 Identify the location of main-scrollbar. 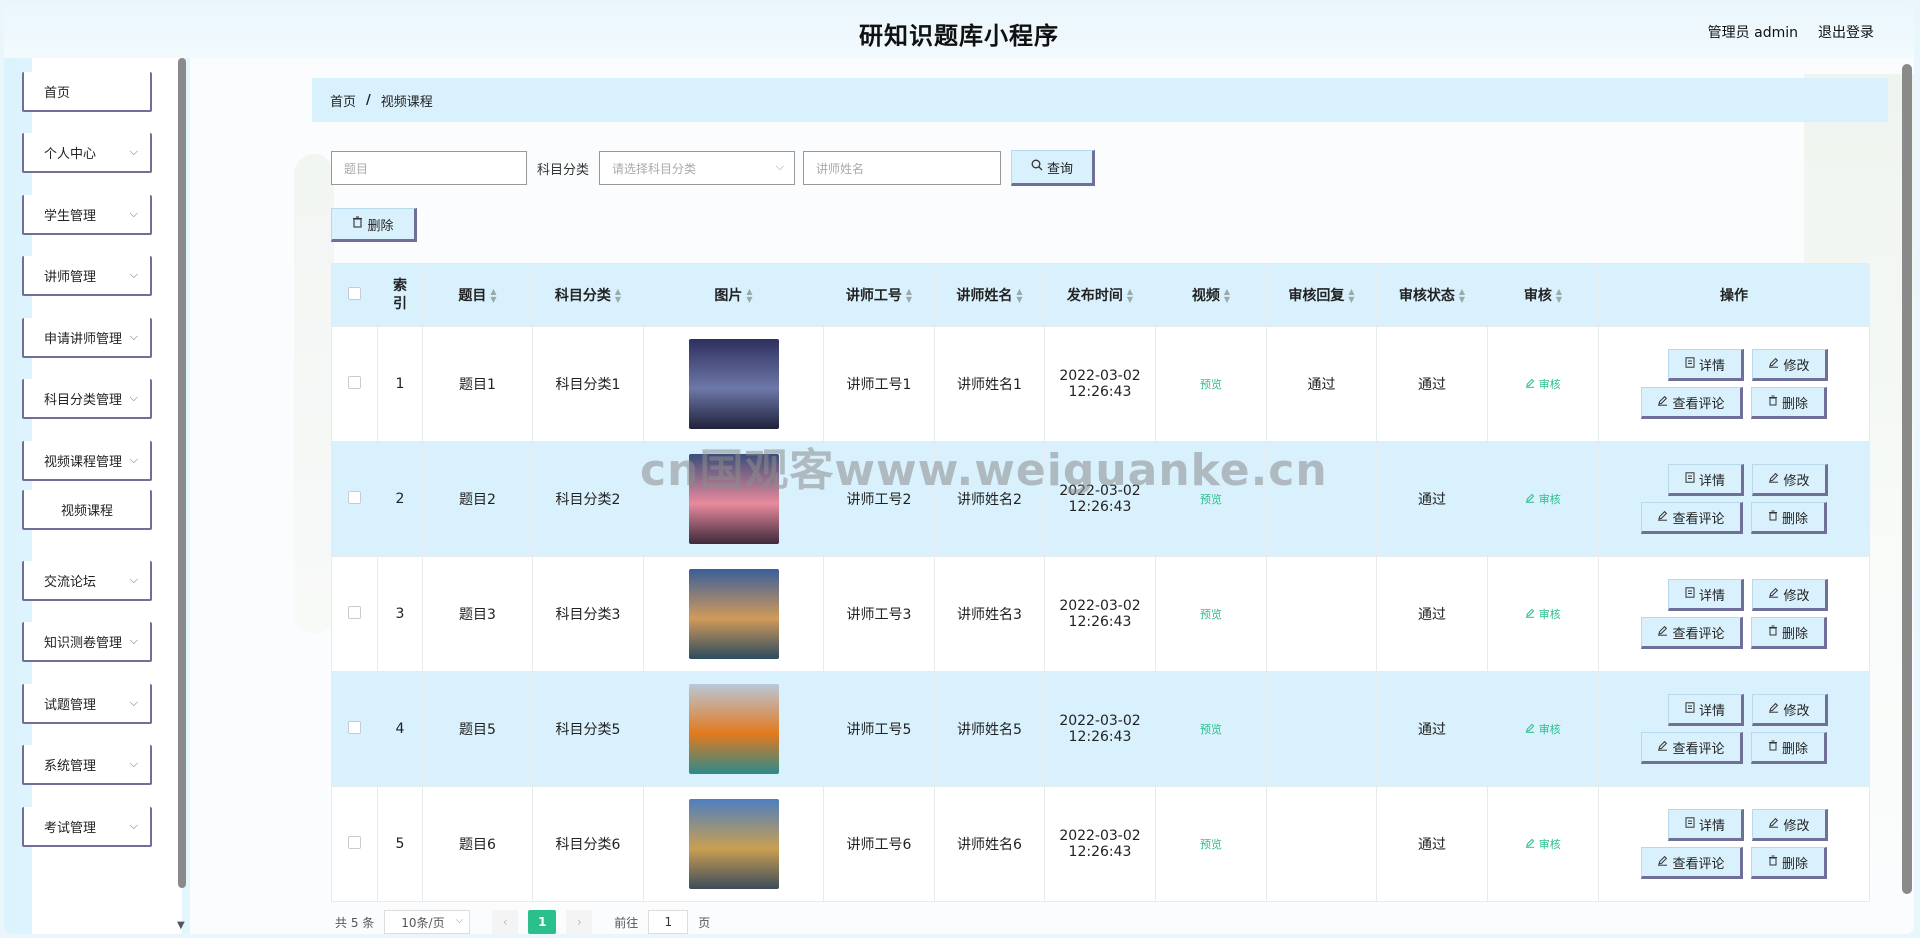
(1907, 479).